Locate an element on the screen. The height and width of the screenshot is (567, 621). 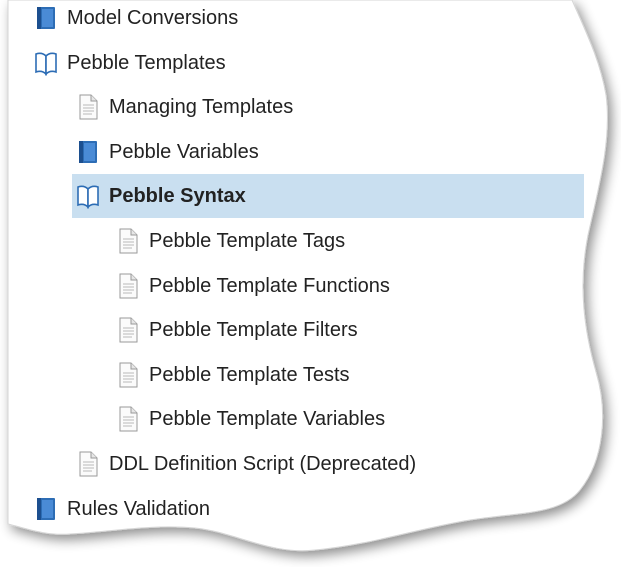
tree-item-label: Pebble Variables is located at coordinates (184, 151).